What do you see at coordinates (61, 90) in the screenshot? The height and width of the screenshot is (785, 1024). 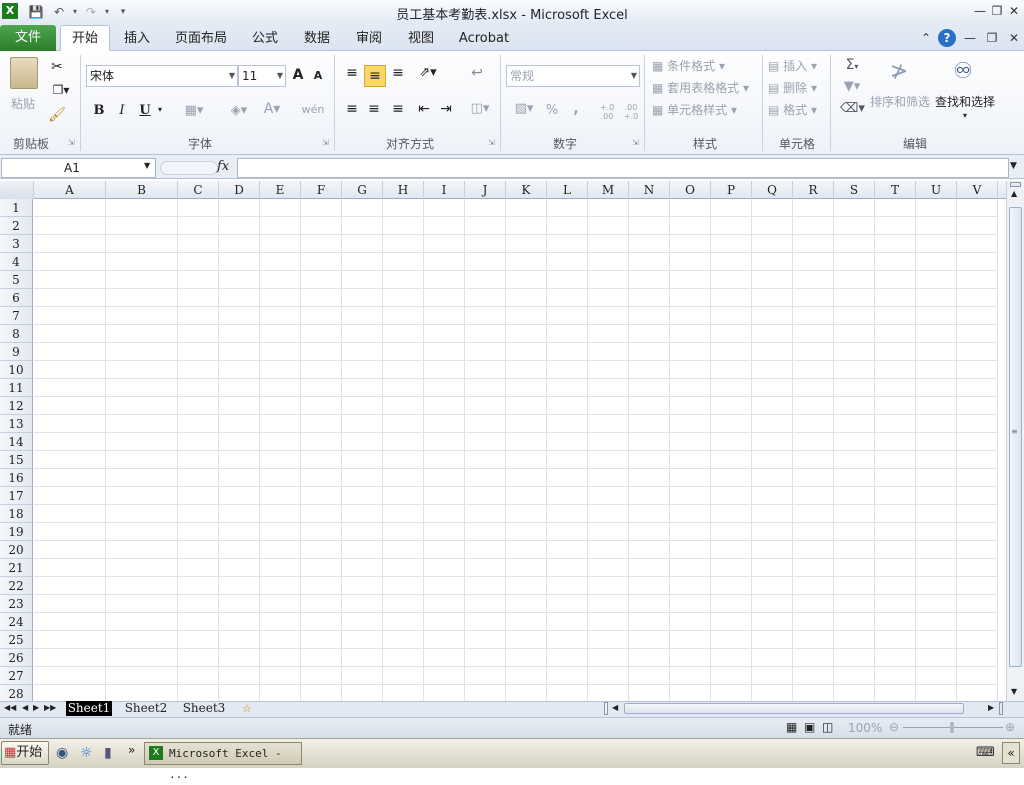 I see `copy-icon: ❐▾` at bounding box center [61, 90].